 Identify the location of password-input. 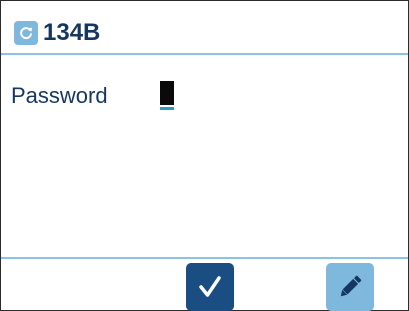
(169, 96).